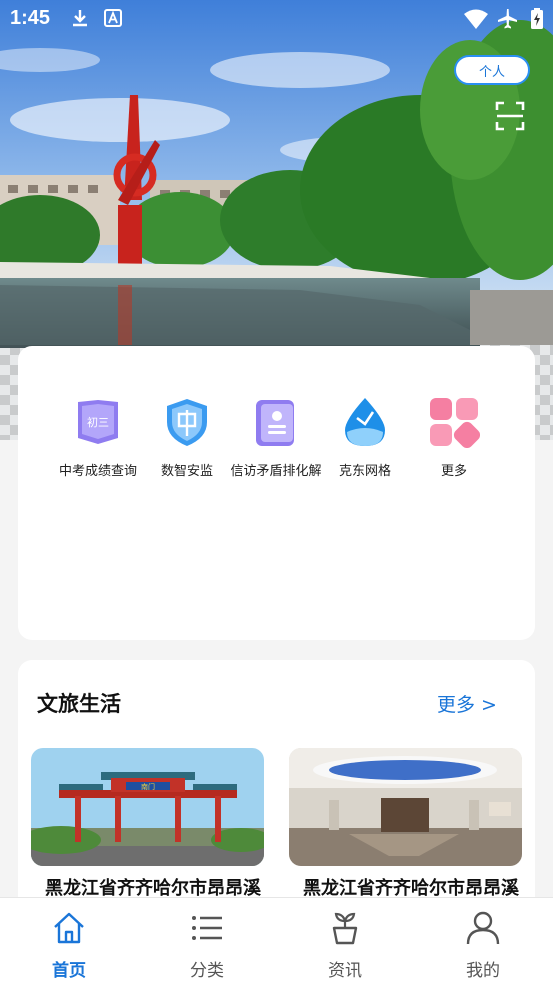 The image size is (553, 983). Describe the element at coordinates (79, 704) in the screenshot. I see `section-title: 文旅生活` at that location.